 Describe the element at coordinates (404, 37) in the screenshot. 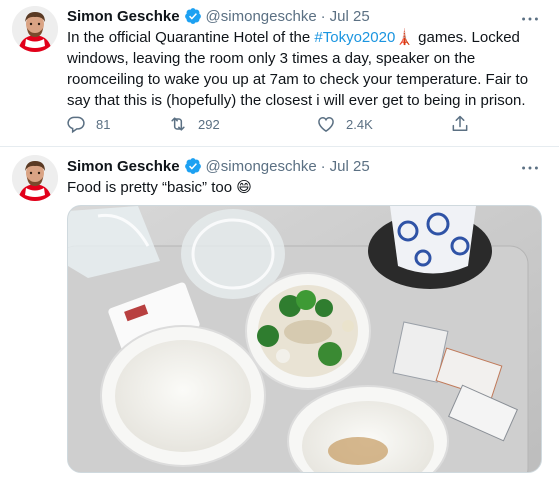

I see `tokyo-tower-emoji: 🗼` at that location.